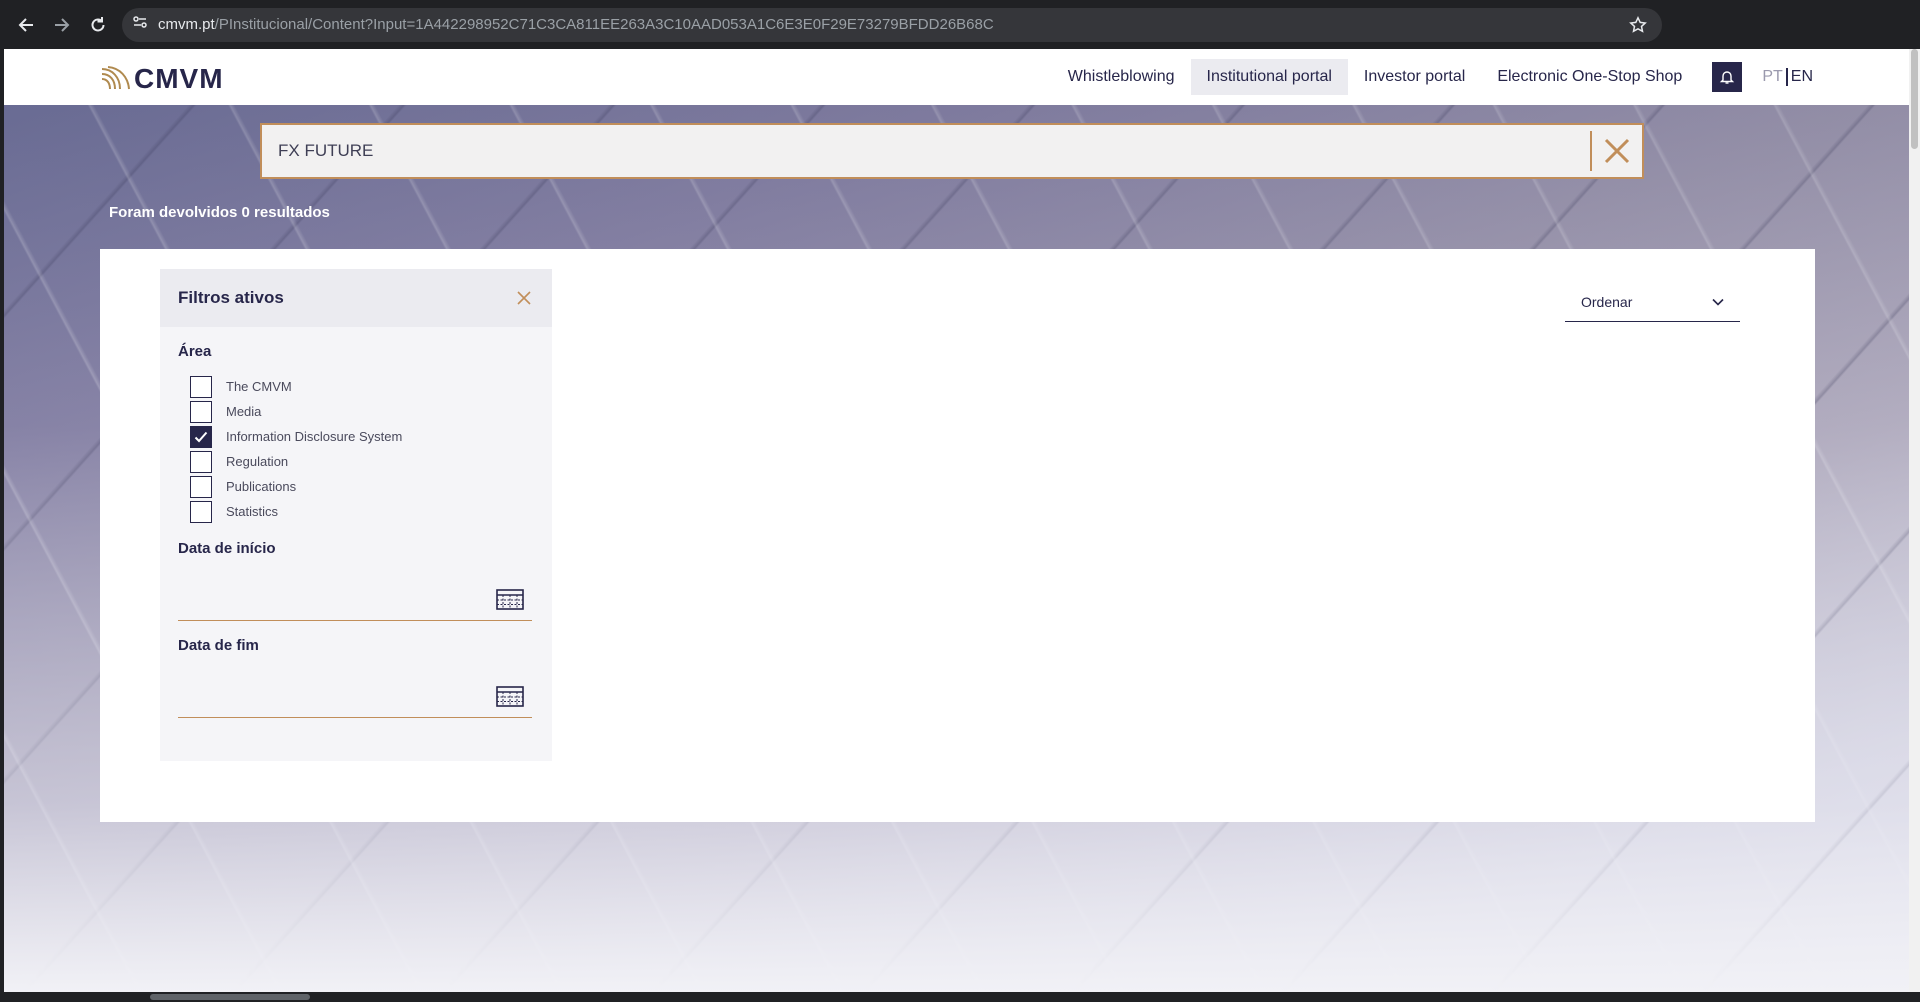 This screenshot has height=1002, width=1920. I want to click on site-info-icon, so click(140, 24).